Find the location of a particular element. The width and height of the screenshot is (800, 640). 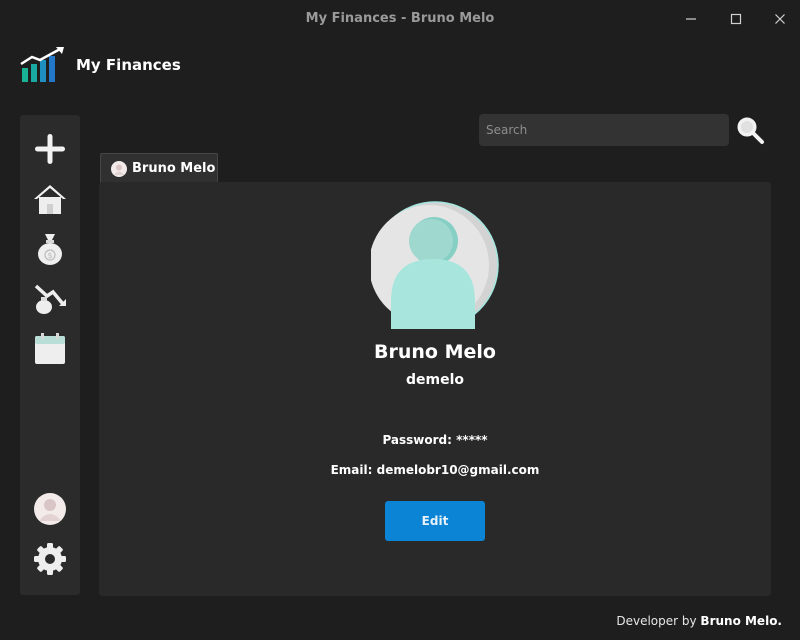

profile-avatar is located at coordinates (435, 265).